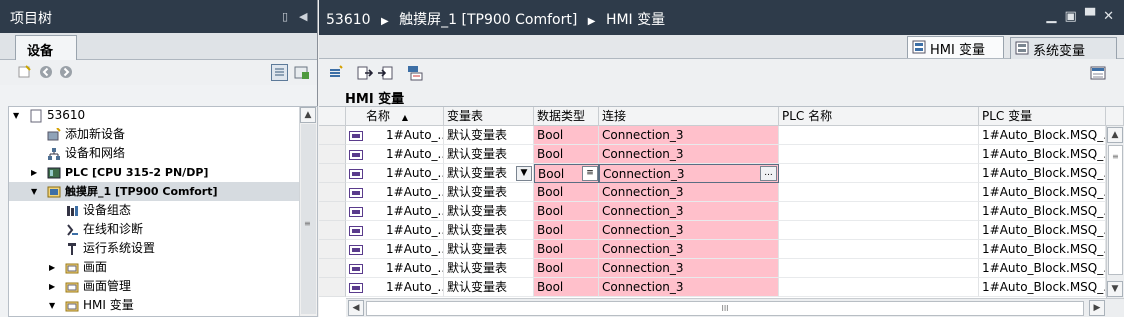  I want to click on column-header-data-type: 数据类型, so click(566, 116).